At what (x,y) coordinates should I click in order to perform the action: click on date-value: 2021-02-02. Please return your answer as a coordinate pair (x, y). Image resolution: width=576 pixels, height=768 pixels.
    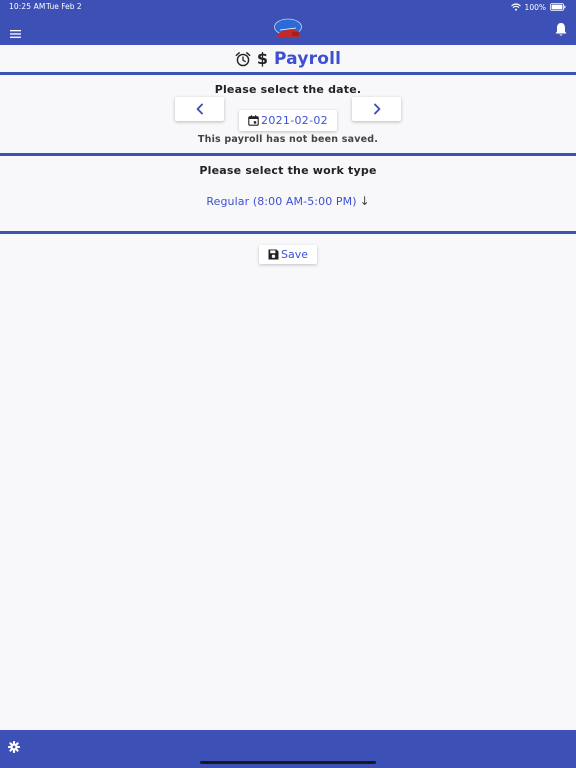
    Looking at the image, I should click on (294, 120).